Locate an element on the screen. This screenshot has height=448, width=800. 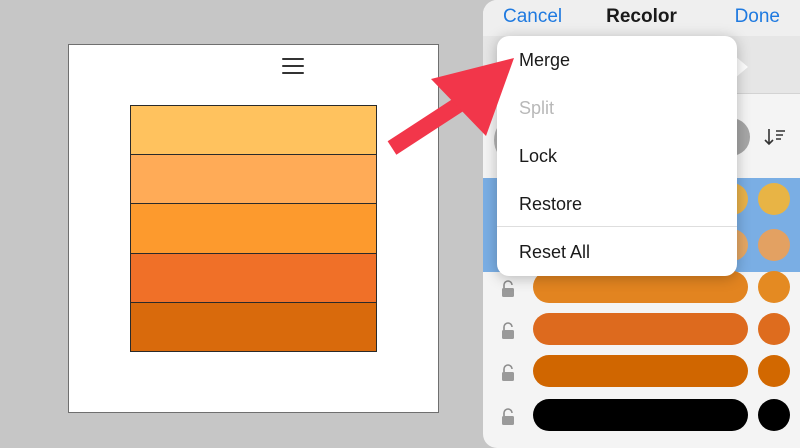
menu-separator is located at coordinates (617, 226).